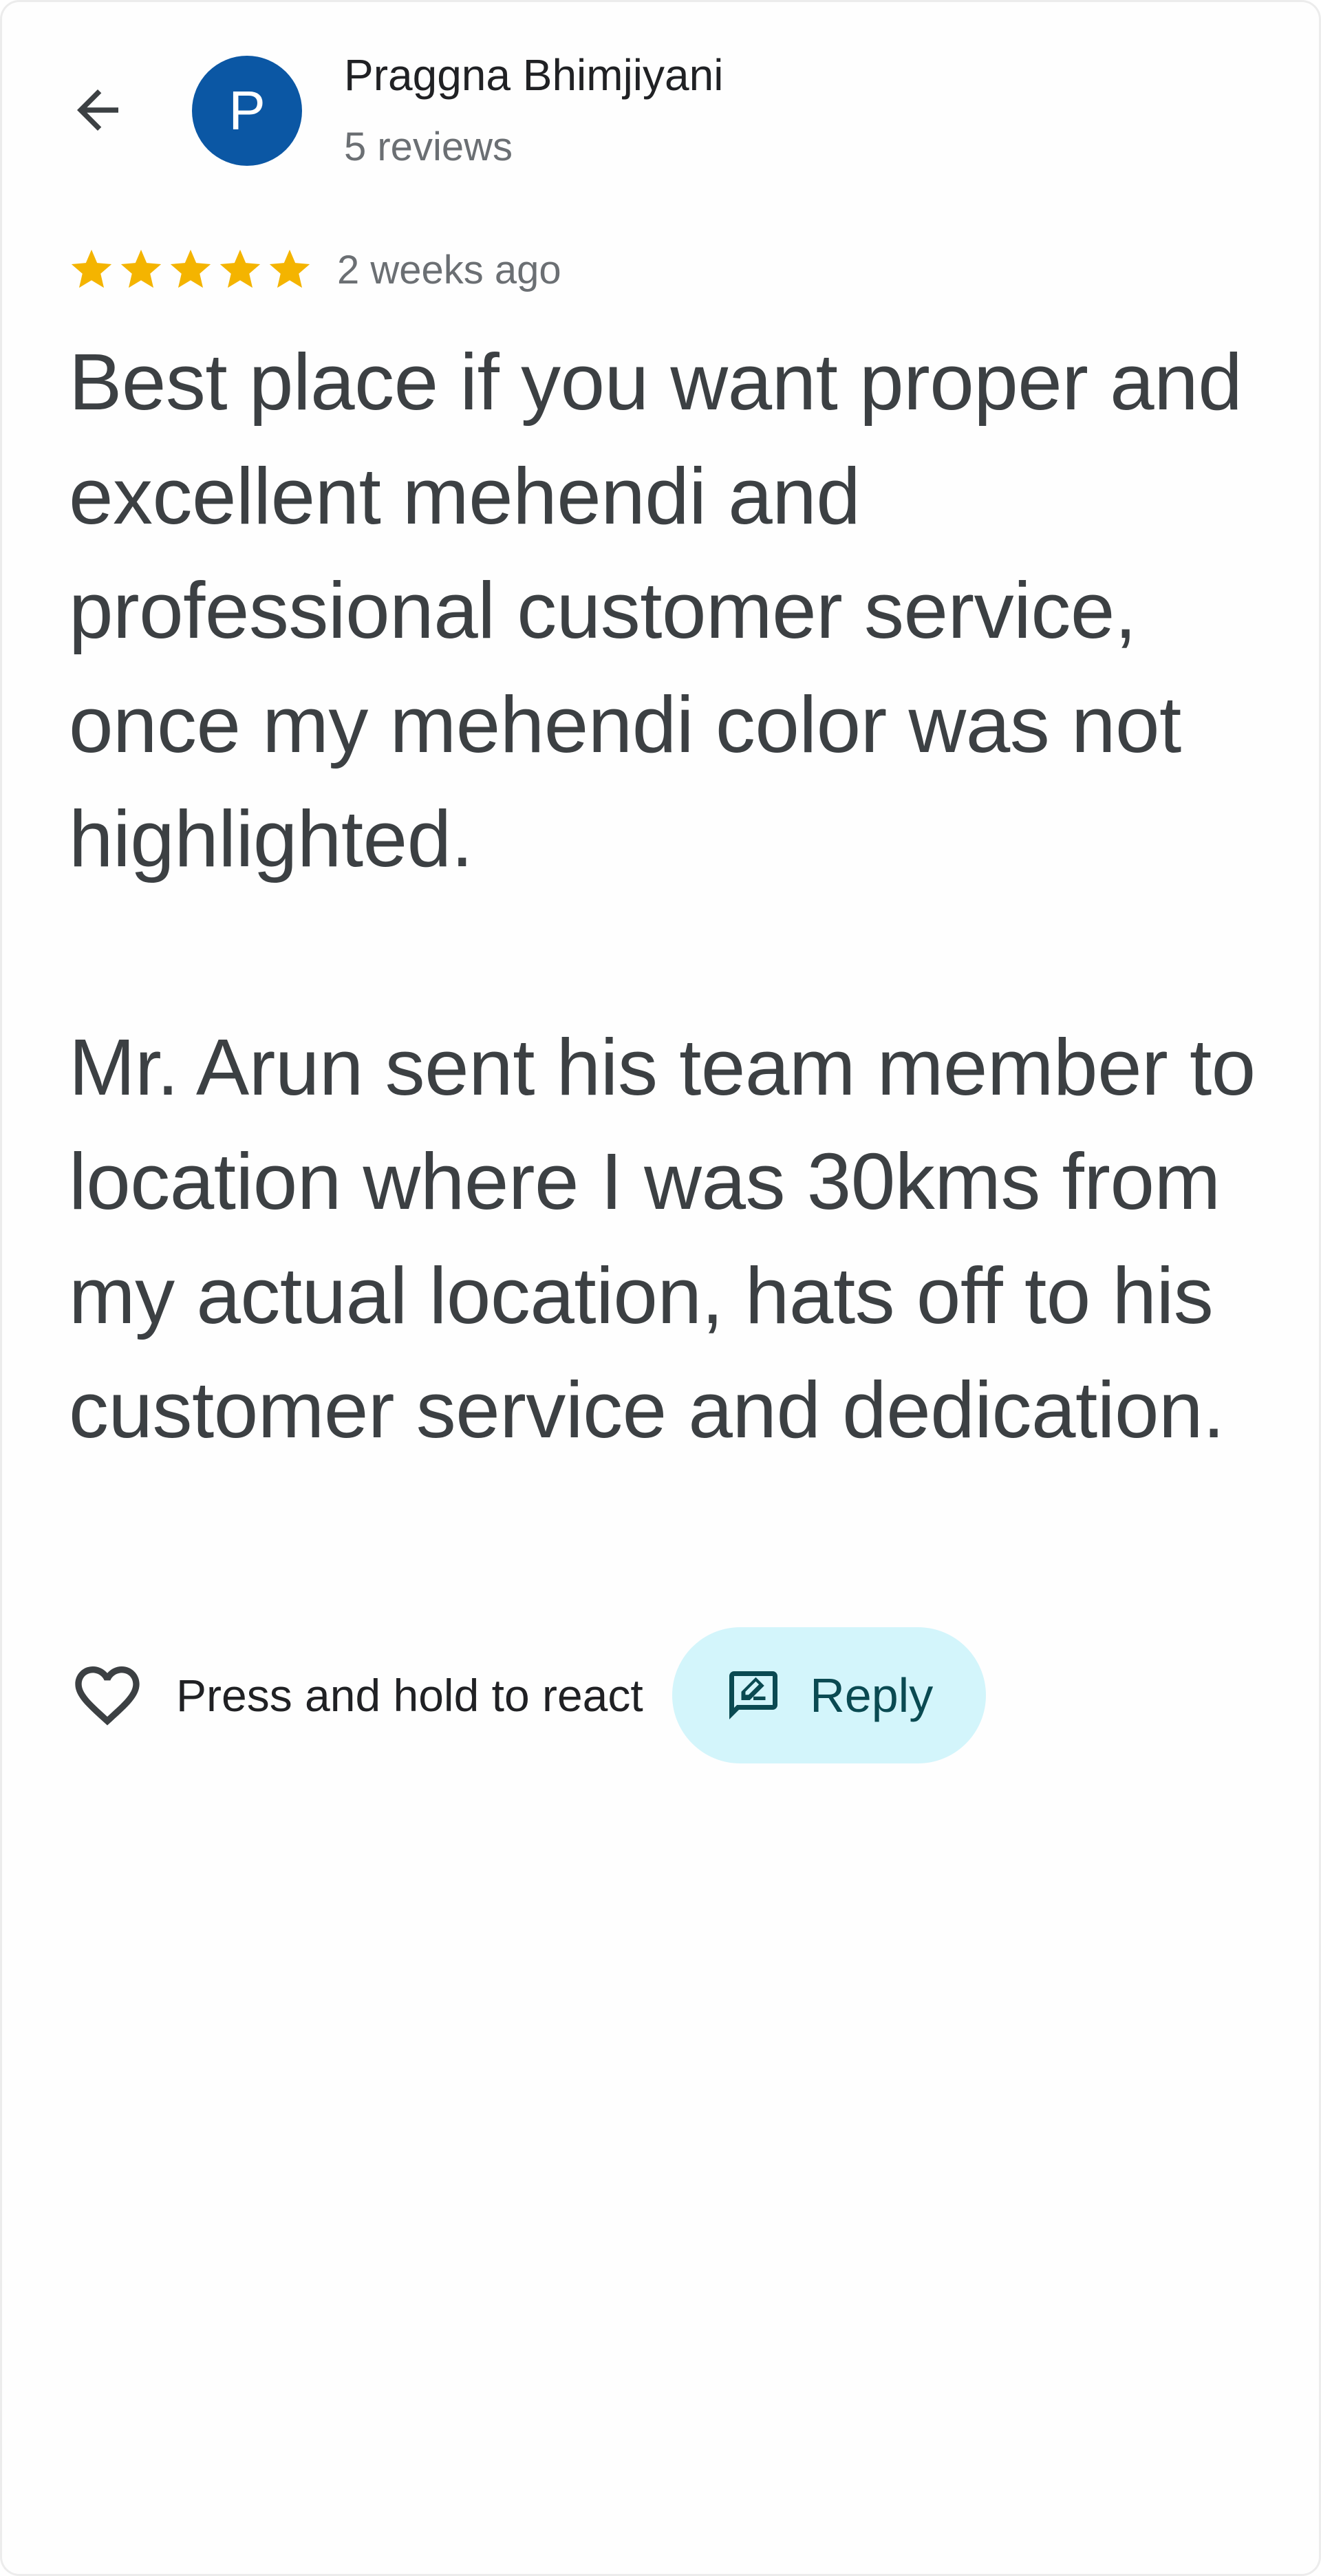 This screenshot has height=2576, width=1321. Describe the element at coordinates (107, 1696) in the screenshot. I see `heart-outline-icon` at that location.